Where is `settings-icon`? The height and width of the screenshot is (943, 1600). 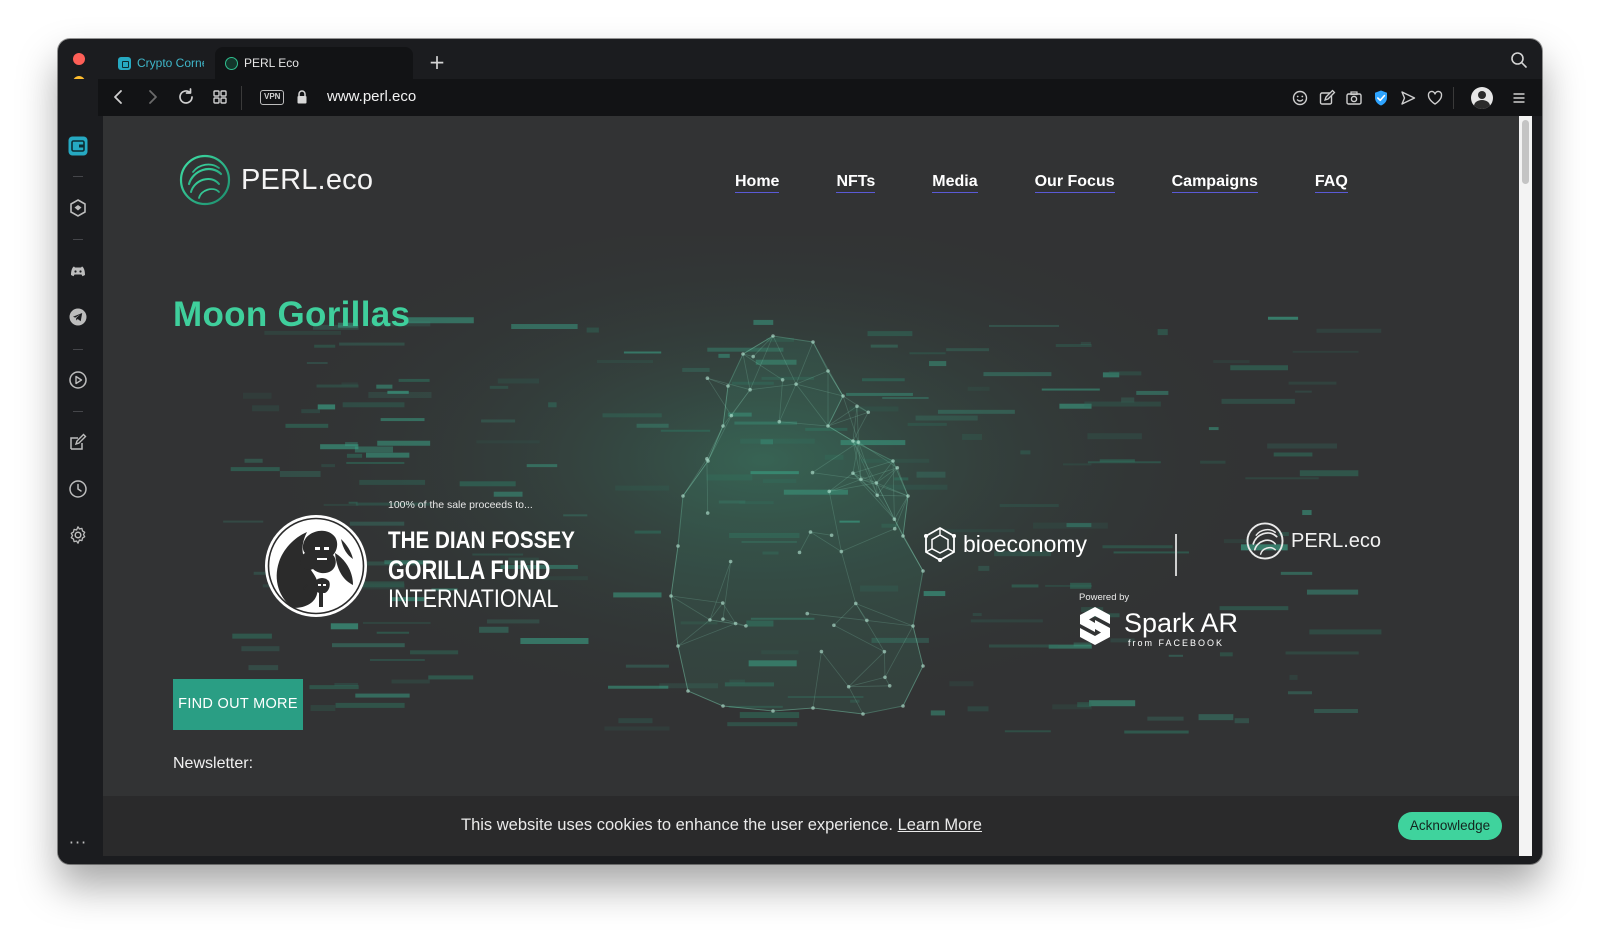
settings-icon is located at coordinates (78, 535).